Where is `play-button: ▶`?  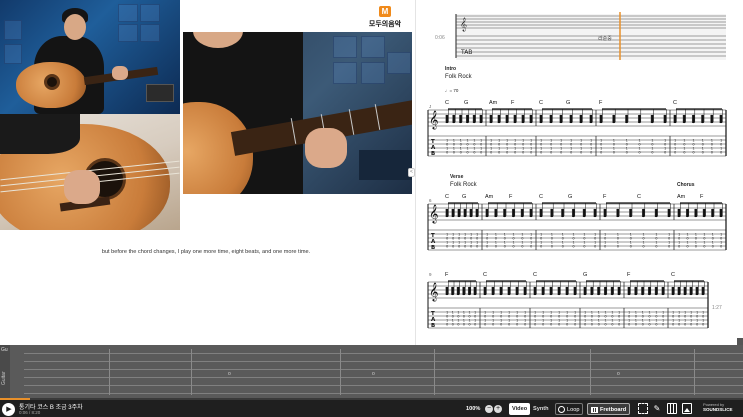
play-button: ▶ is located at coordinates (8, 409).